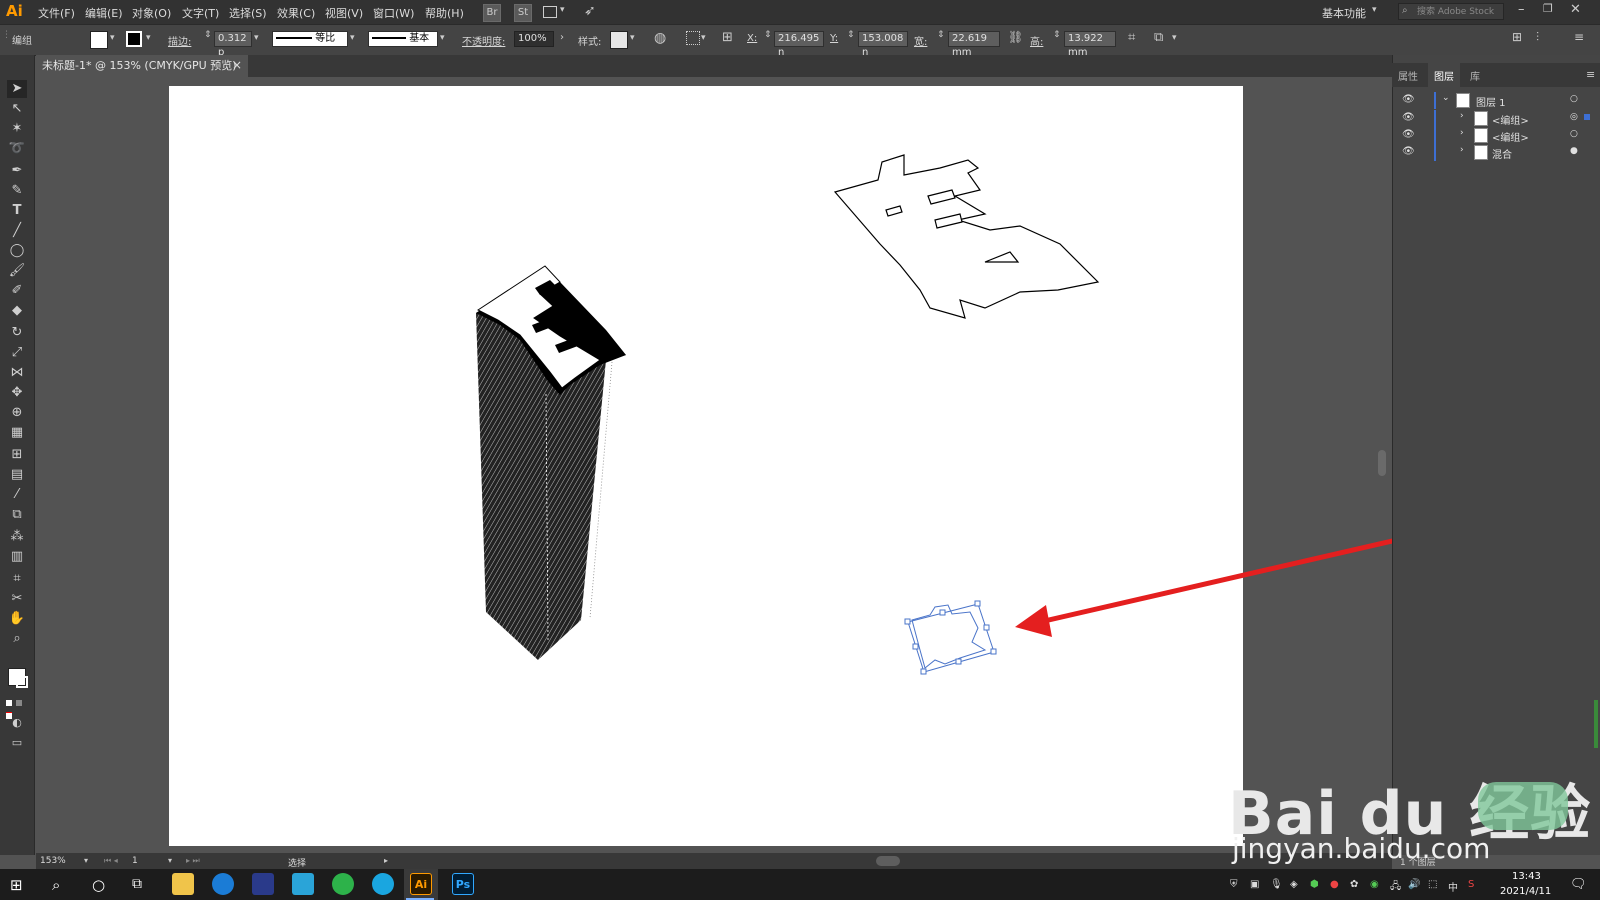 The image size is (1600, 900). Describe the element at coordinates (1471, 884) in the screenshot. I see `sogou-icon: S` at that location.